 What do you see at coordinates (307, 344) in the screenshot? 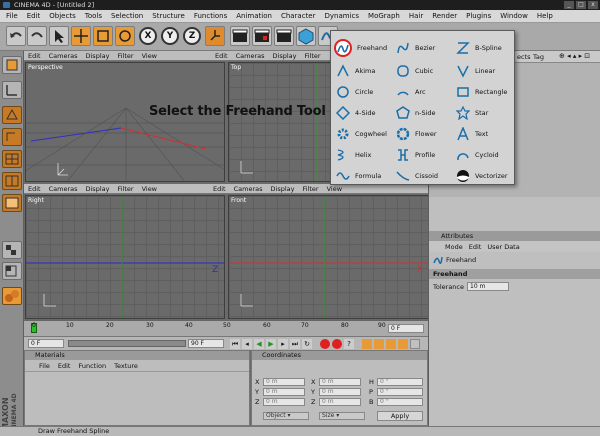
I see `loop-icon: ↻` at bounding box center [307, 344].